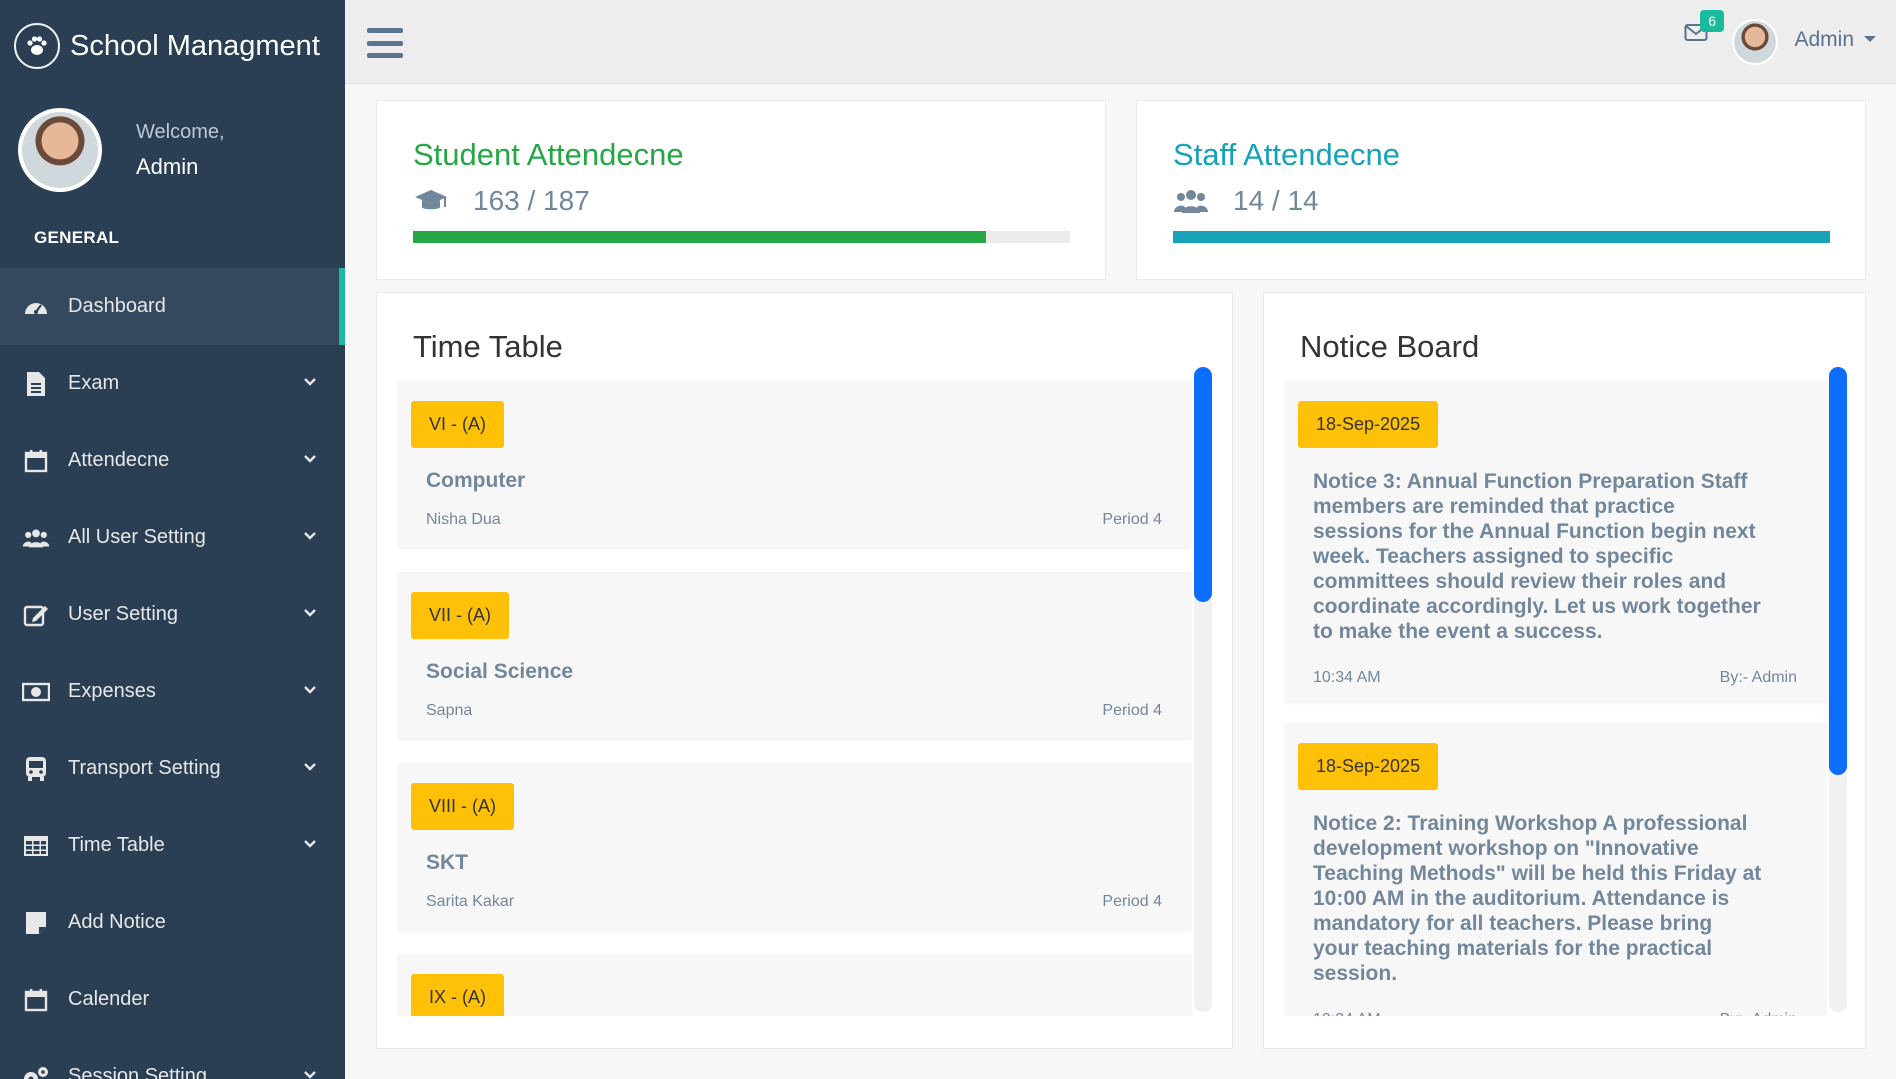 This screenshot has height=1079, width=1896. Describe the element at coordinates (449, 710) in the screenshot. I see `teacher: Sapna` at that location.